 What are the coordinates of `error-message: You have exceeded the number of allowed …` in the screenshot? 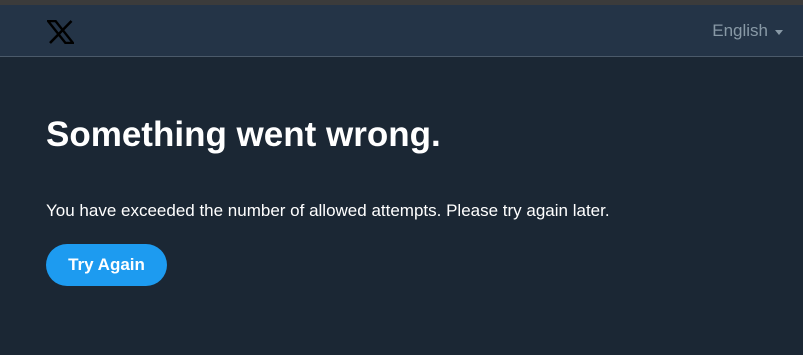 It's located at (328, 210).